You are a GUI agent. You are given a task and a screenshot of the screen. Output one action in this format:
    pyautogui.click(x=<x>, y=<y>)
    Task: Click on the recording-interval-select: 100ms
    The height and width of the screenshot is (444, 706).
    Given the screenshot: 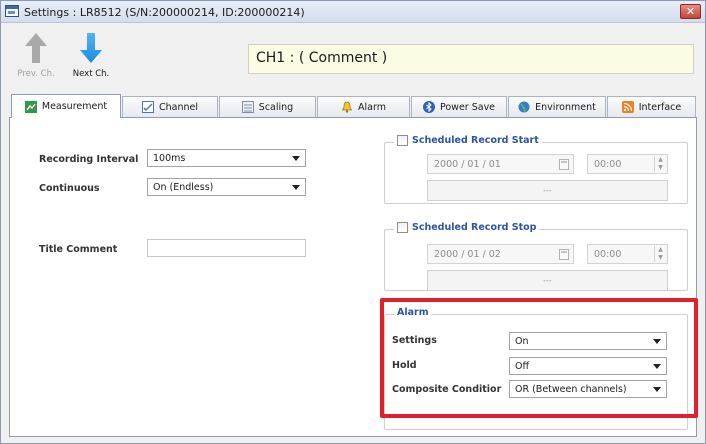 What is the action you would take?
    pyautogui.click(x=226, y=158)
    